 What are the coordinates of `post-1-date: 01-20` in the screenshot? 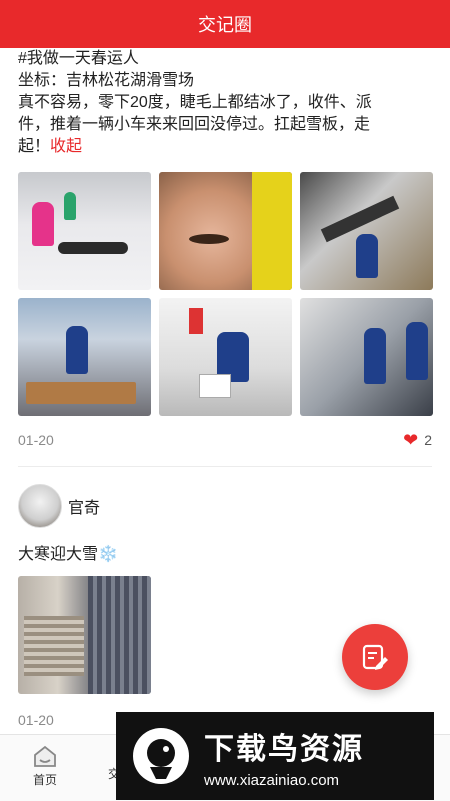 It's located at (36, 440).